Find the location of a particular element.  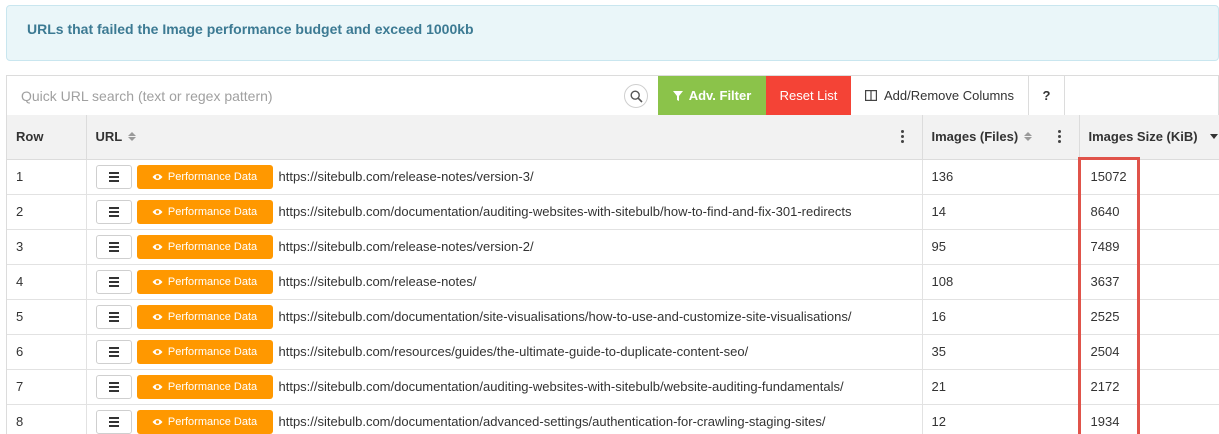

adv-filter-button: Adv. Filter is located at coordinates (712, 95).